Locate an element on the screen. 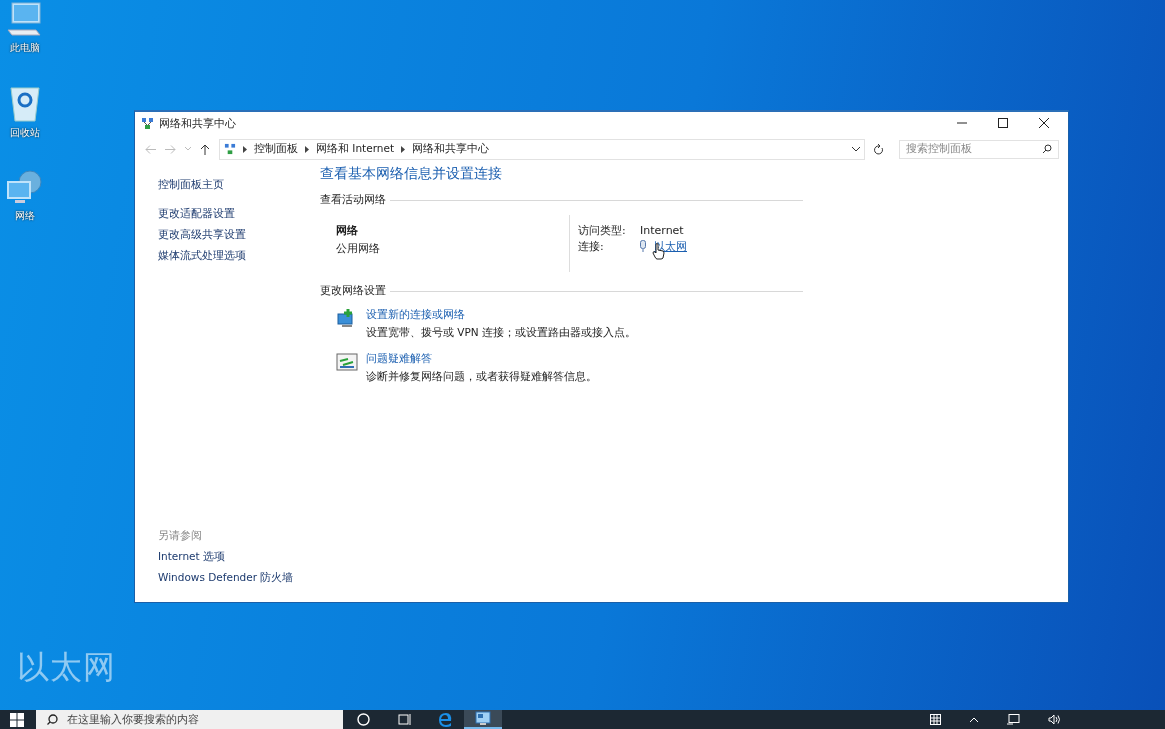 The image size is (1165, 729). taskbar-app is located at coordinates (483, 719).